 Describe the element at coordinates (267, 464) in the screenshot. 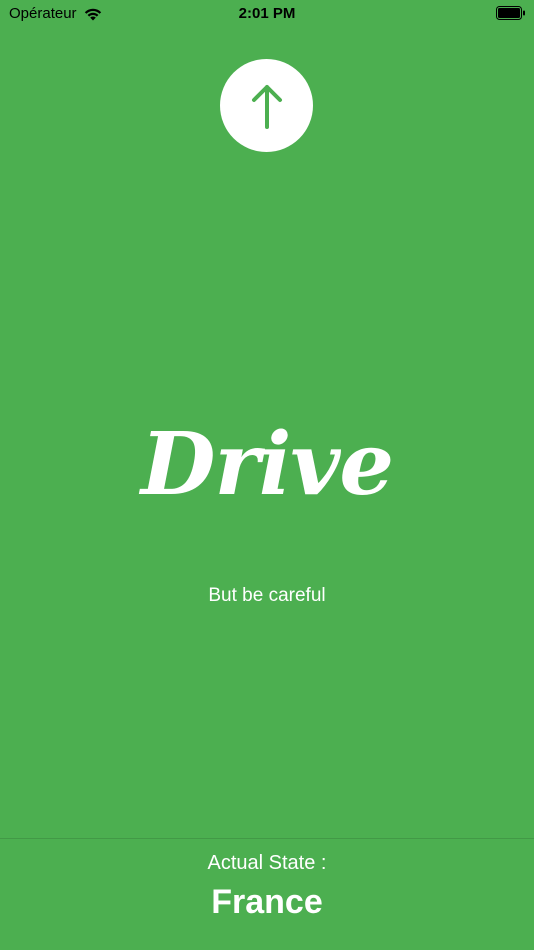

I see `drive-title: Drive` at that location.